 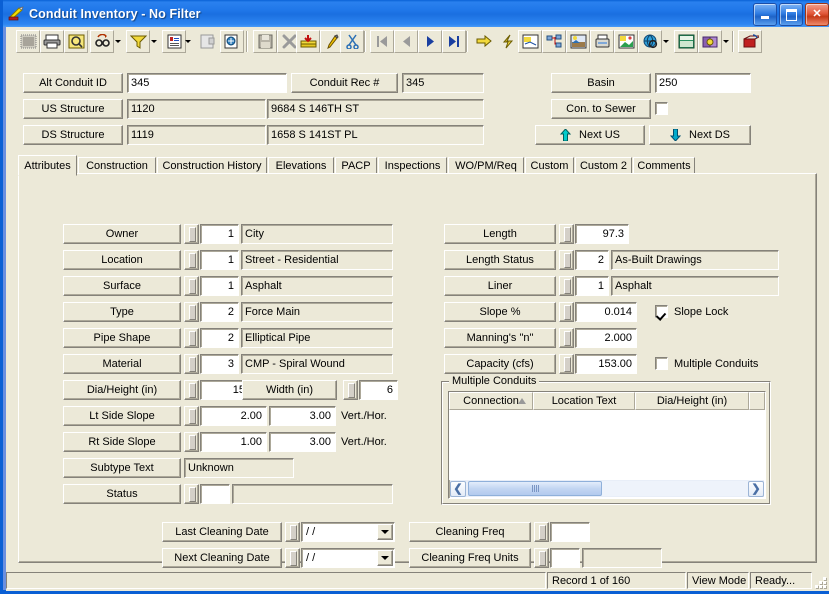 What do you see at coordinates (356, 165) in the screenshot?
I see `tab-pacp: PACP` at bounding box center [356, 165].